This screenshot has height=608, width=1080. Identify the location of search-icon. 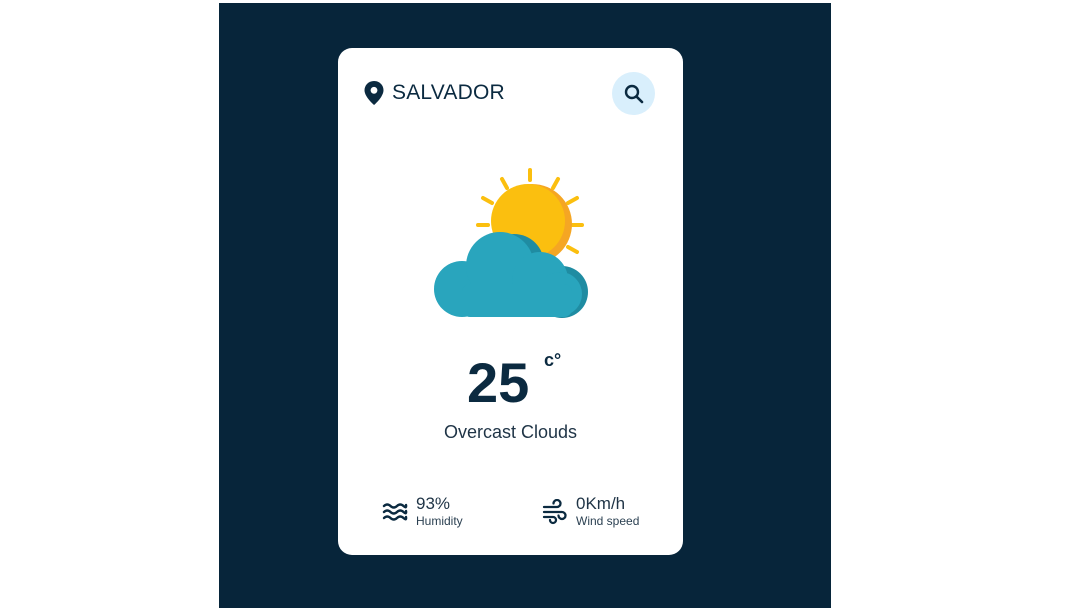
(633, 93).